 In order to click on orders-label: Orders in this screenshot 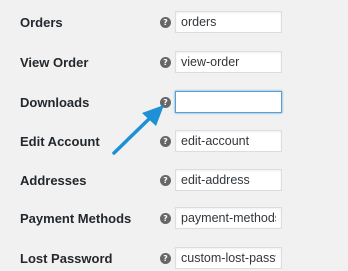, I will do `click(41, 22)`.